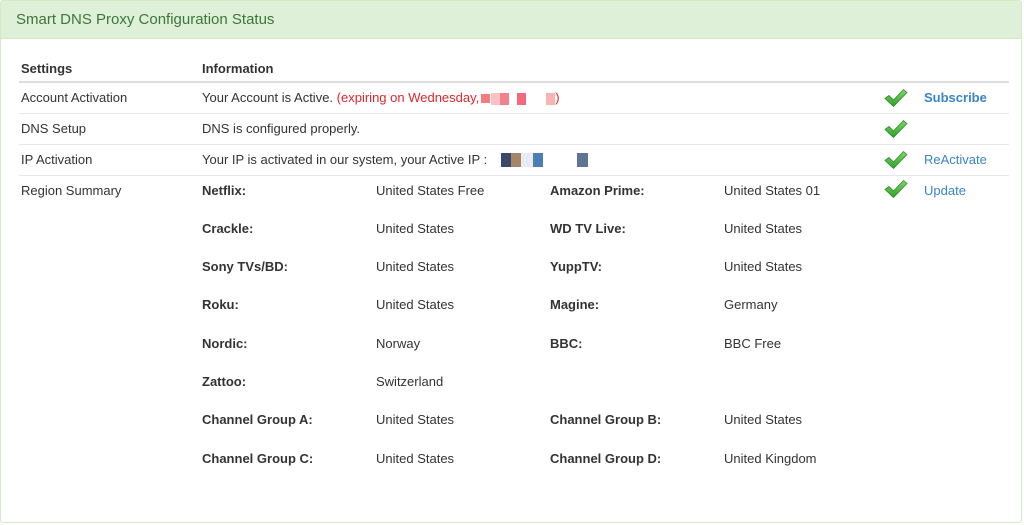  Describe the element at coordinates (955, 97) in the screenshot. I see `subscribe-link: Subscribe` at that location.